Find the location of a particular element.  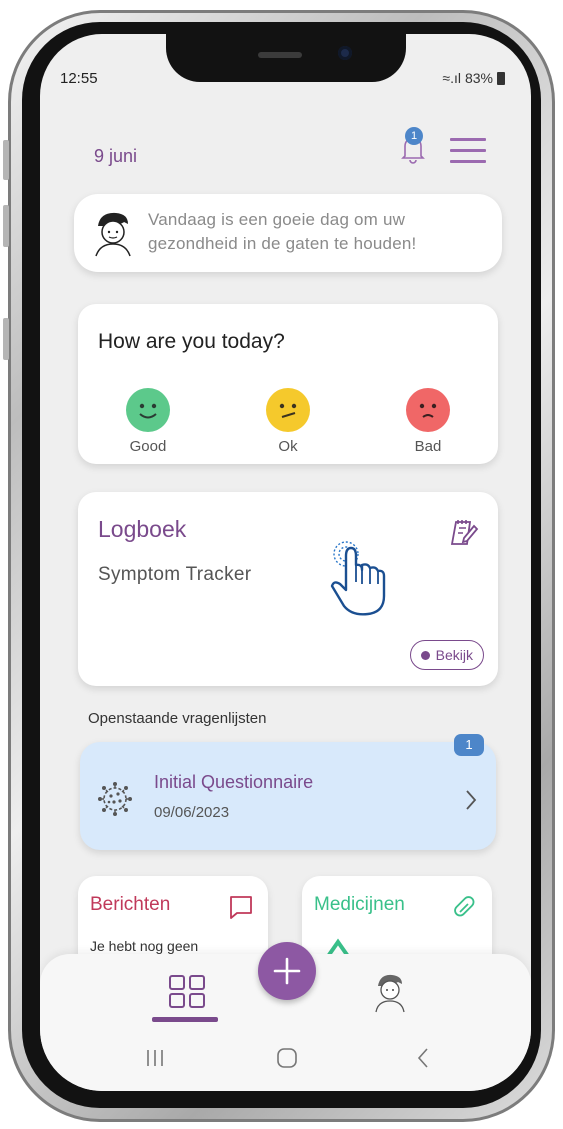

avatar-icon is located at coordinates (113, 234).